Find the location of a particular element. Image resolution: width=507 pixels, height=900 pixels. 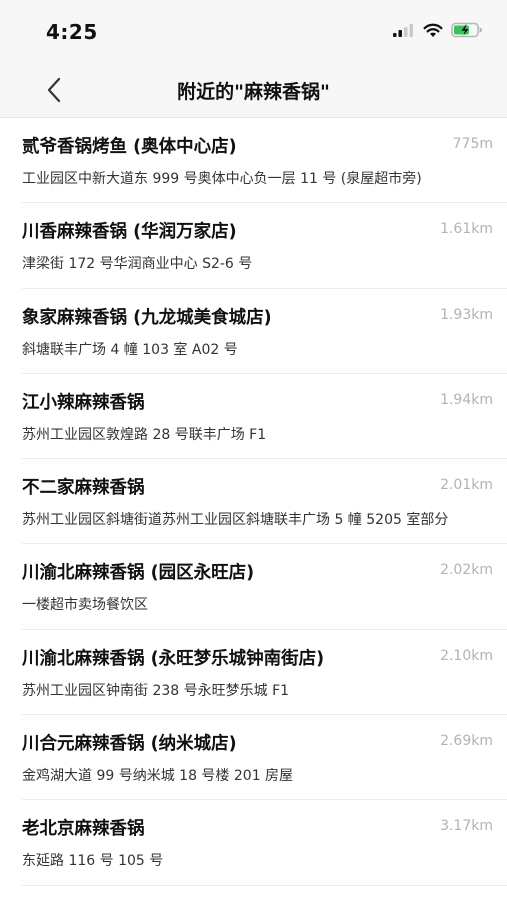

result-name: 象家麻辣香锅 (九龙城美食城店) is located at coordinates (147, 317).